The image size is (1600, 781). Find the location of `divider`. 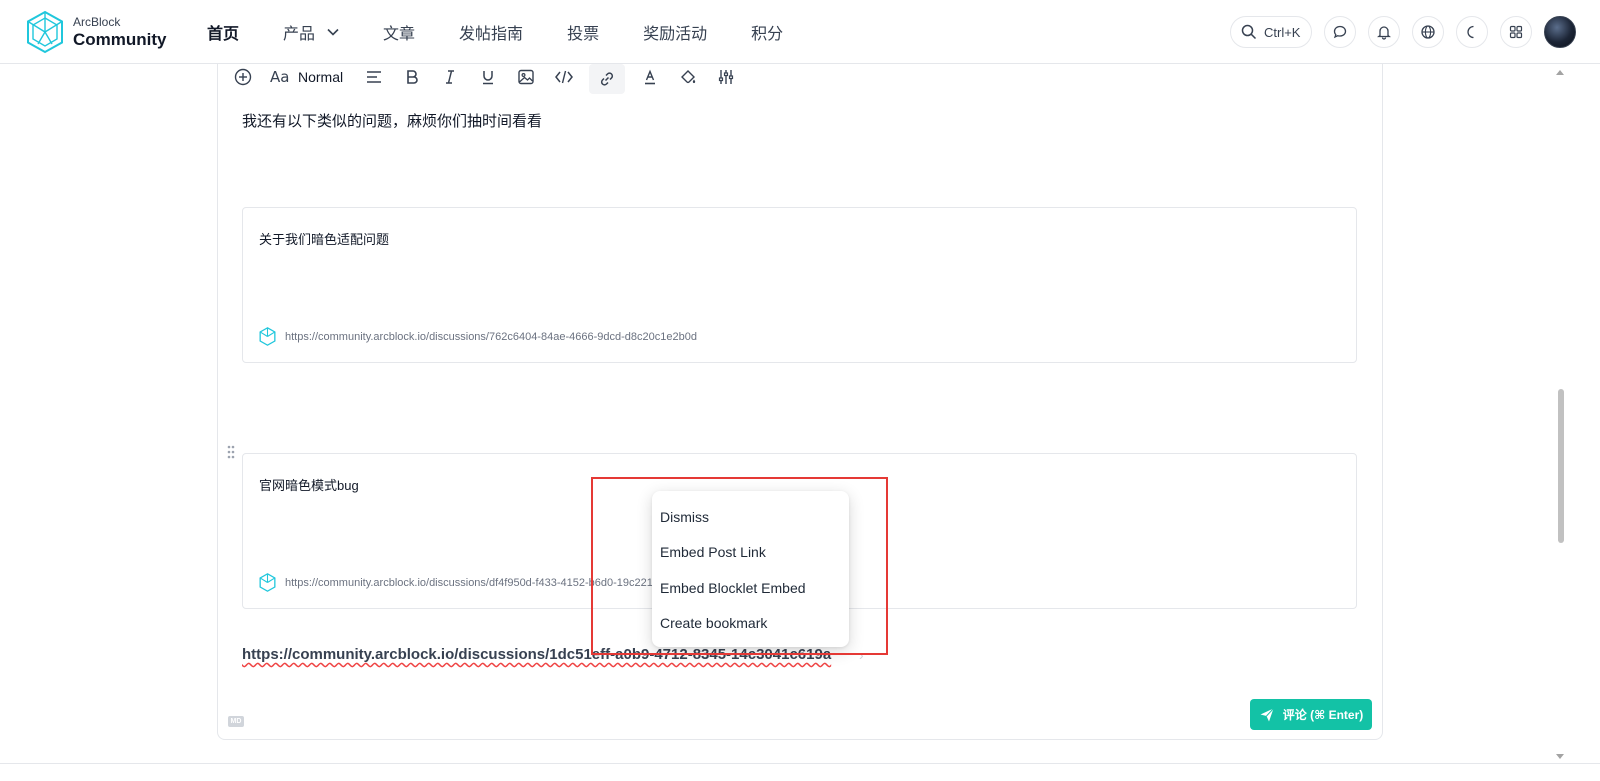

divider is located at coordinates (800, 763).